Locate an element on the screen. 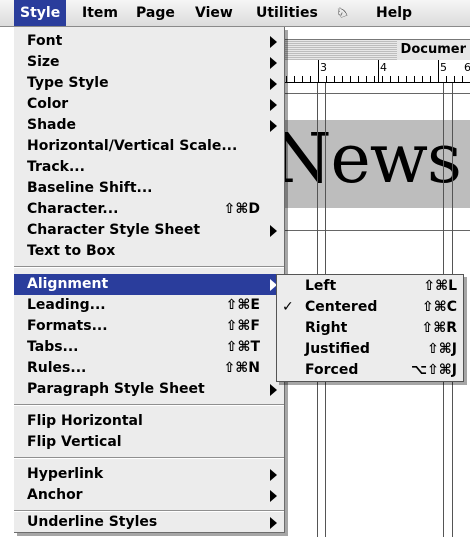 This screenshot has width=470, height=537. menu-item-color: Color is located at coordinates (149, 104).